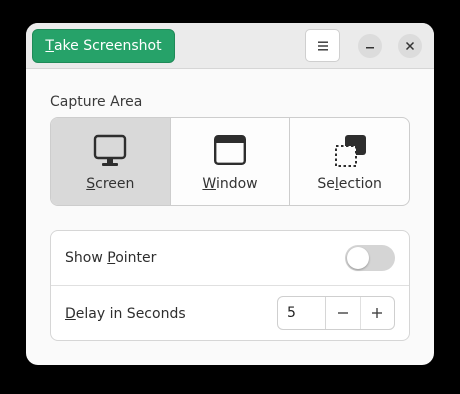 The image size is (460, 394). I want to click on take-screenshot-button: Take Screenshot, so click(103, 46).